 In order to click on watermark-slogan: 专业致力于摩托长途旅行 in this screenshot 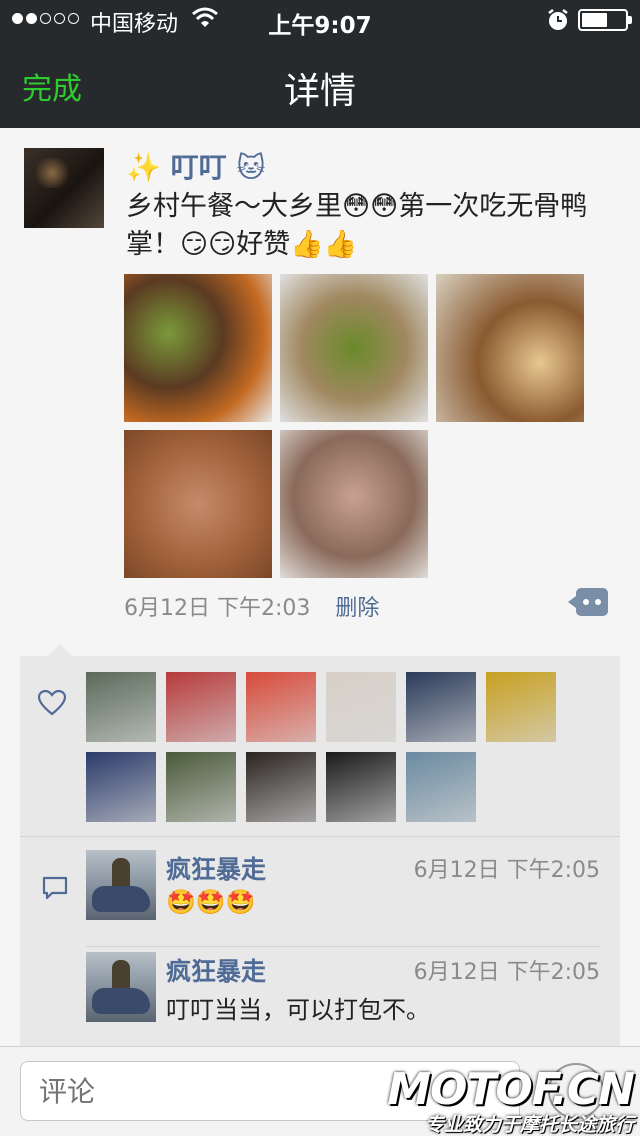, I will do `click(529, 1125)`.